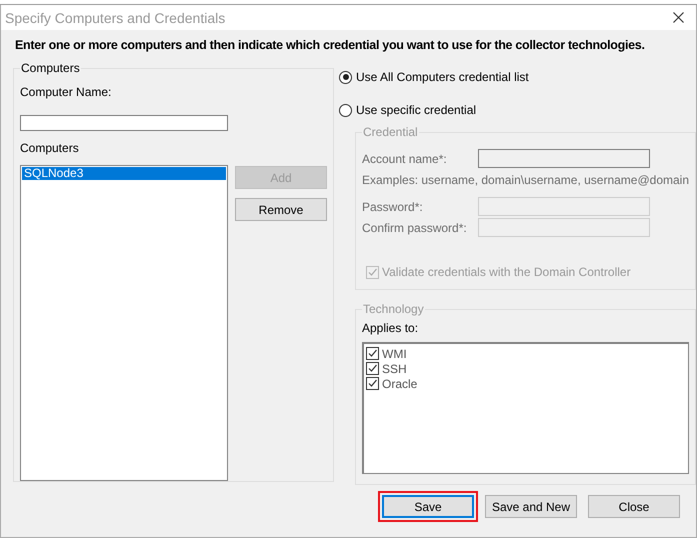 The width and height of the screenshot is (697, 538). I want to click on confirm-password-label: Confirm password*:, so click(415, 227).